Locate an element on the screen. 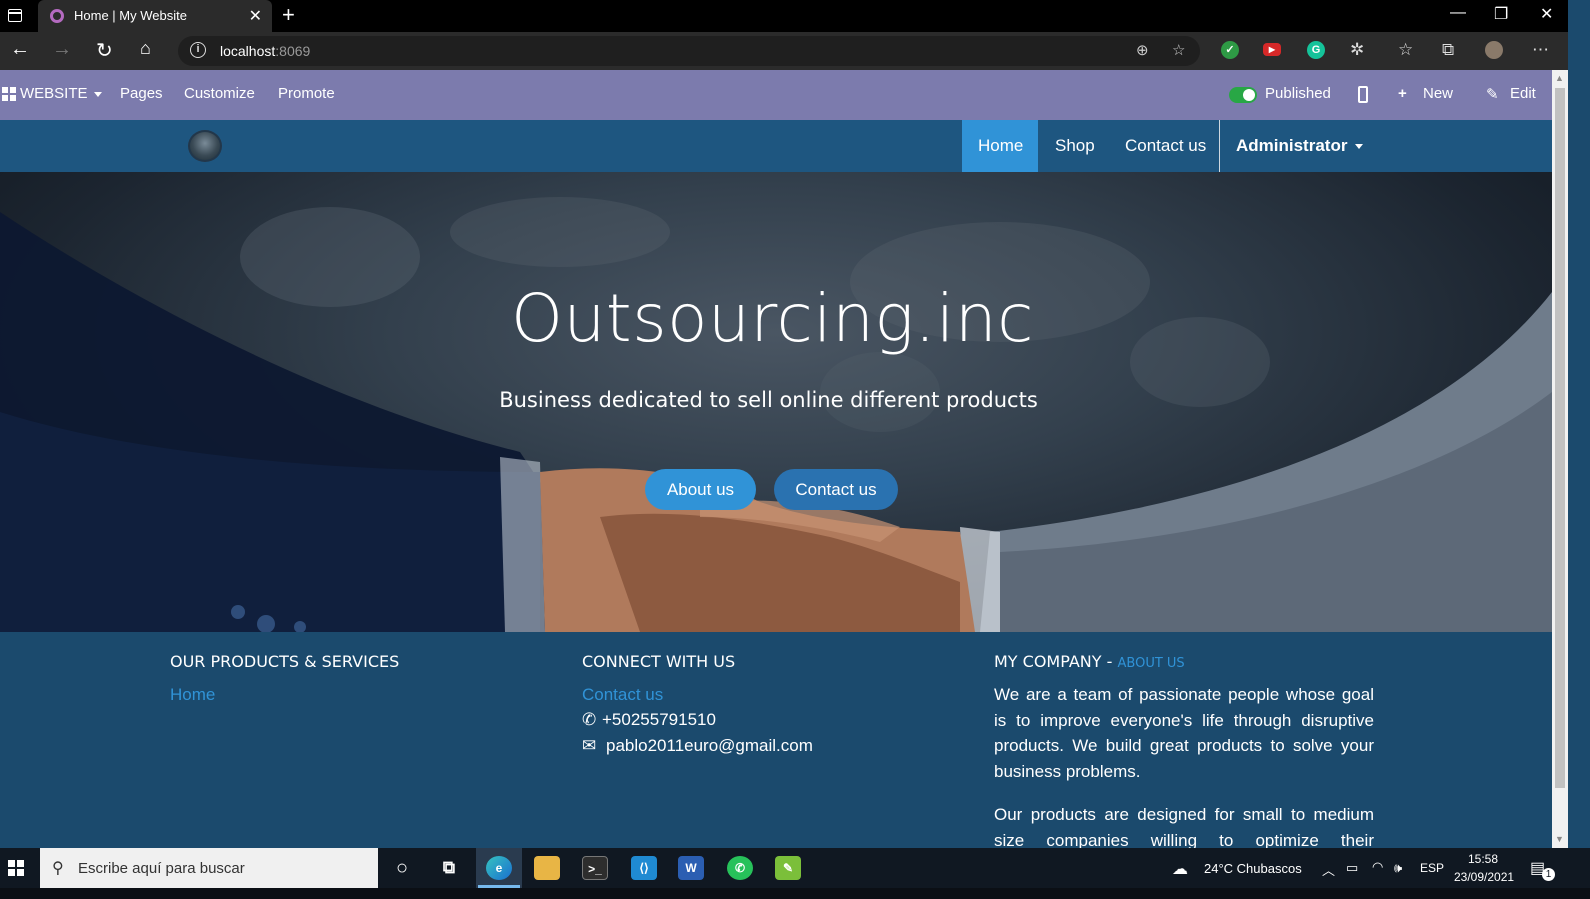  nav-shop: Shop is located at coordinates (1075, 146).